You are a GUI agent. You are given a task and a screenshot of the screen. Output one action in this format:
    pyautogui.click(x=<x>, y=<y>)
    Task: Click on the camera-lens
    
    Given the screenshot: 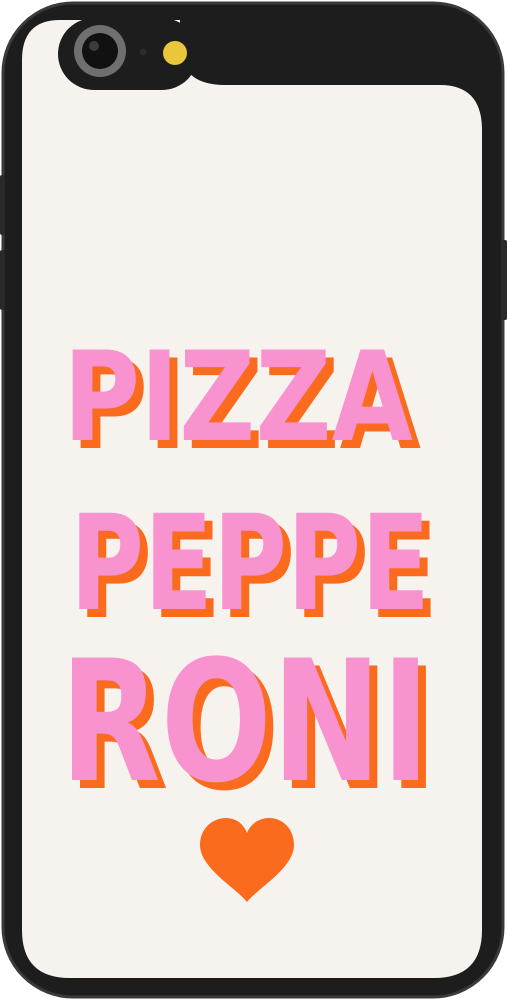 What is the action you would take?
    pyautogui.click(x=100, y=51)
    